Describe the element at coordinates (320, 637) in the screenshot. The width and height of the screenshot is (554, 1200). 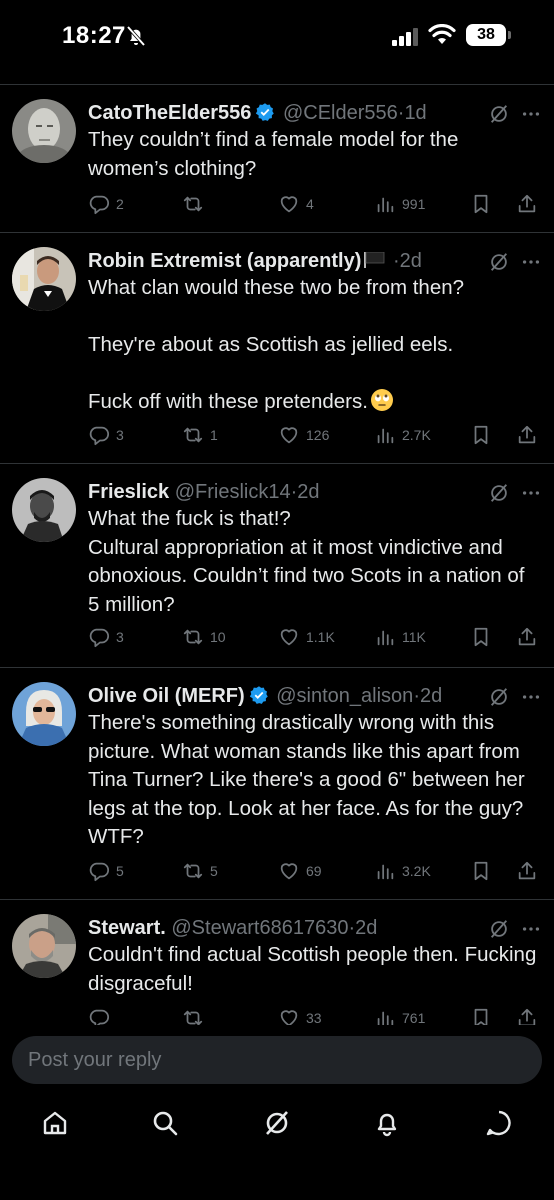
I see `like-count: 1.1K` at that location.